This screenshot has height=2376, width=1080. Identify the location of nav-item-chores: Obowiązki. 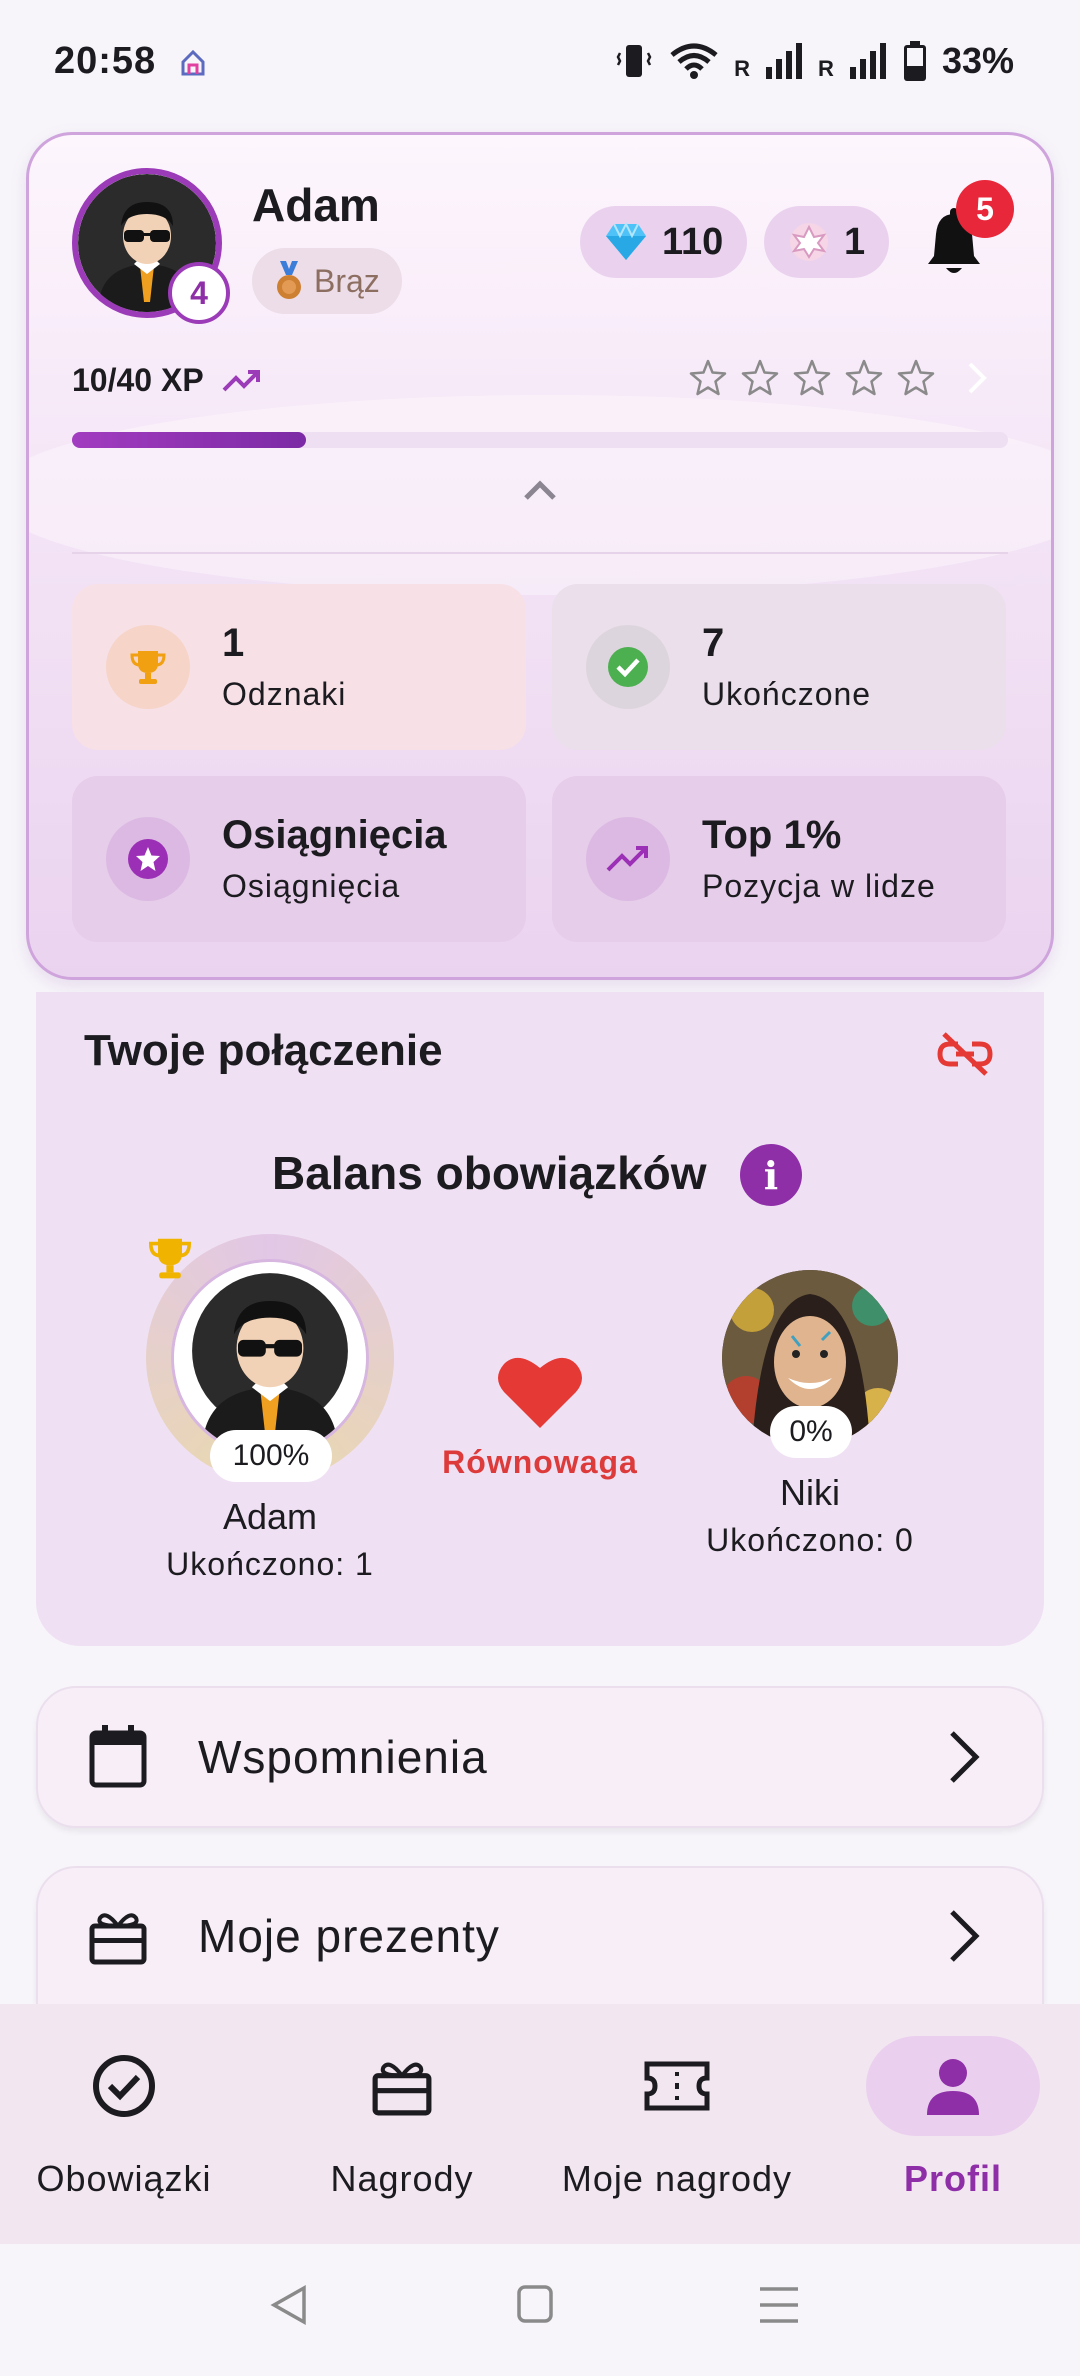
(129, 2130).